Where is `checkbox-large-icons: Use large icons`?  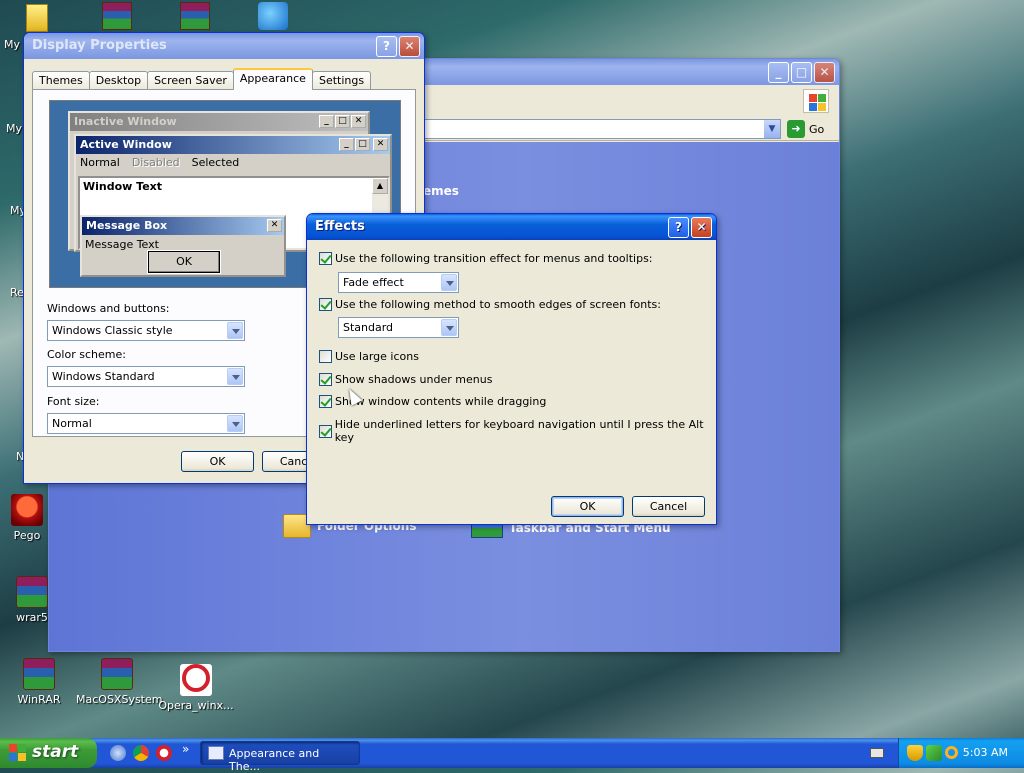 checkbox-large-icons: Use large icons is located at coordinates (369, 356).